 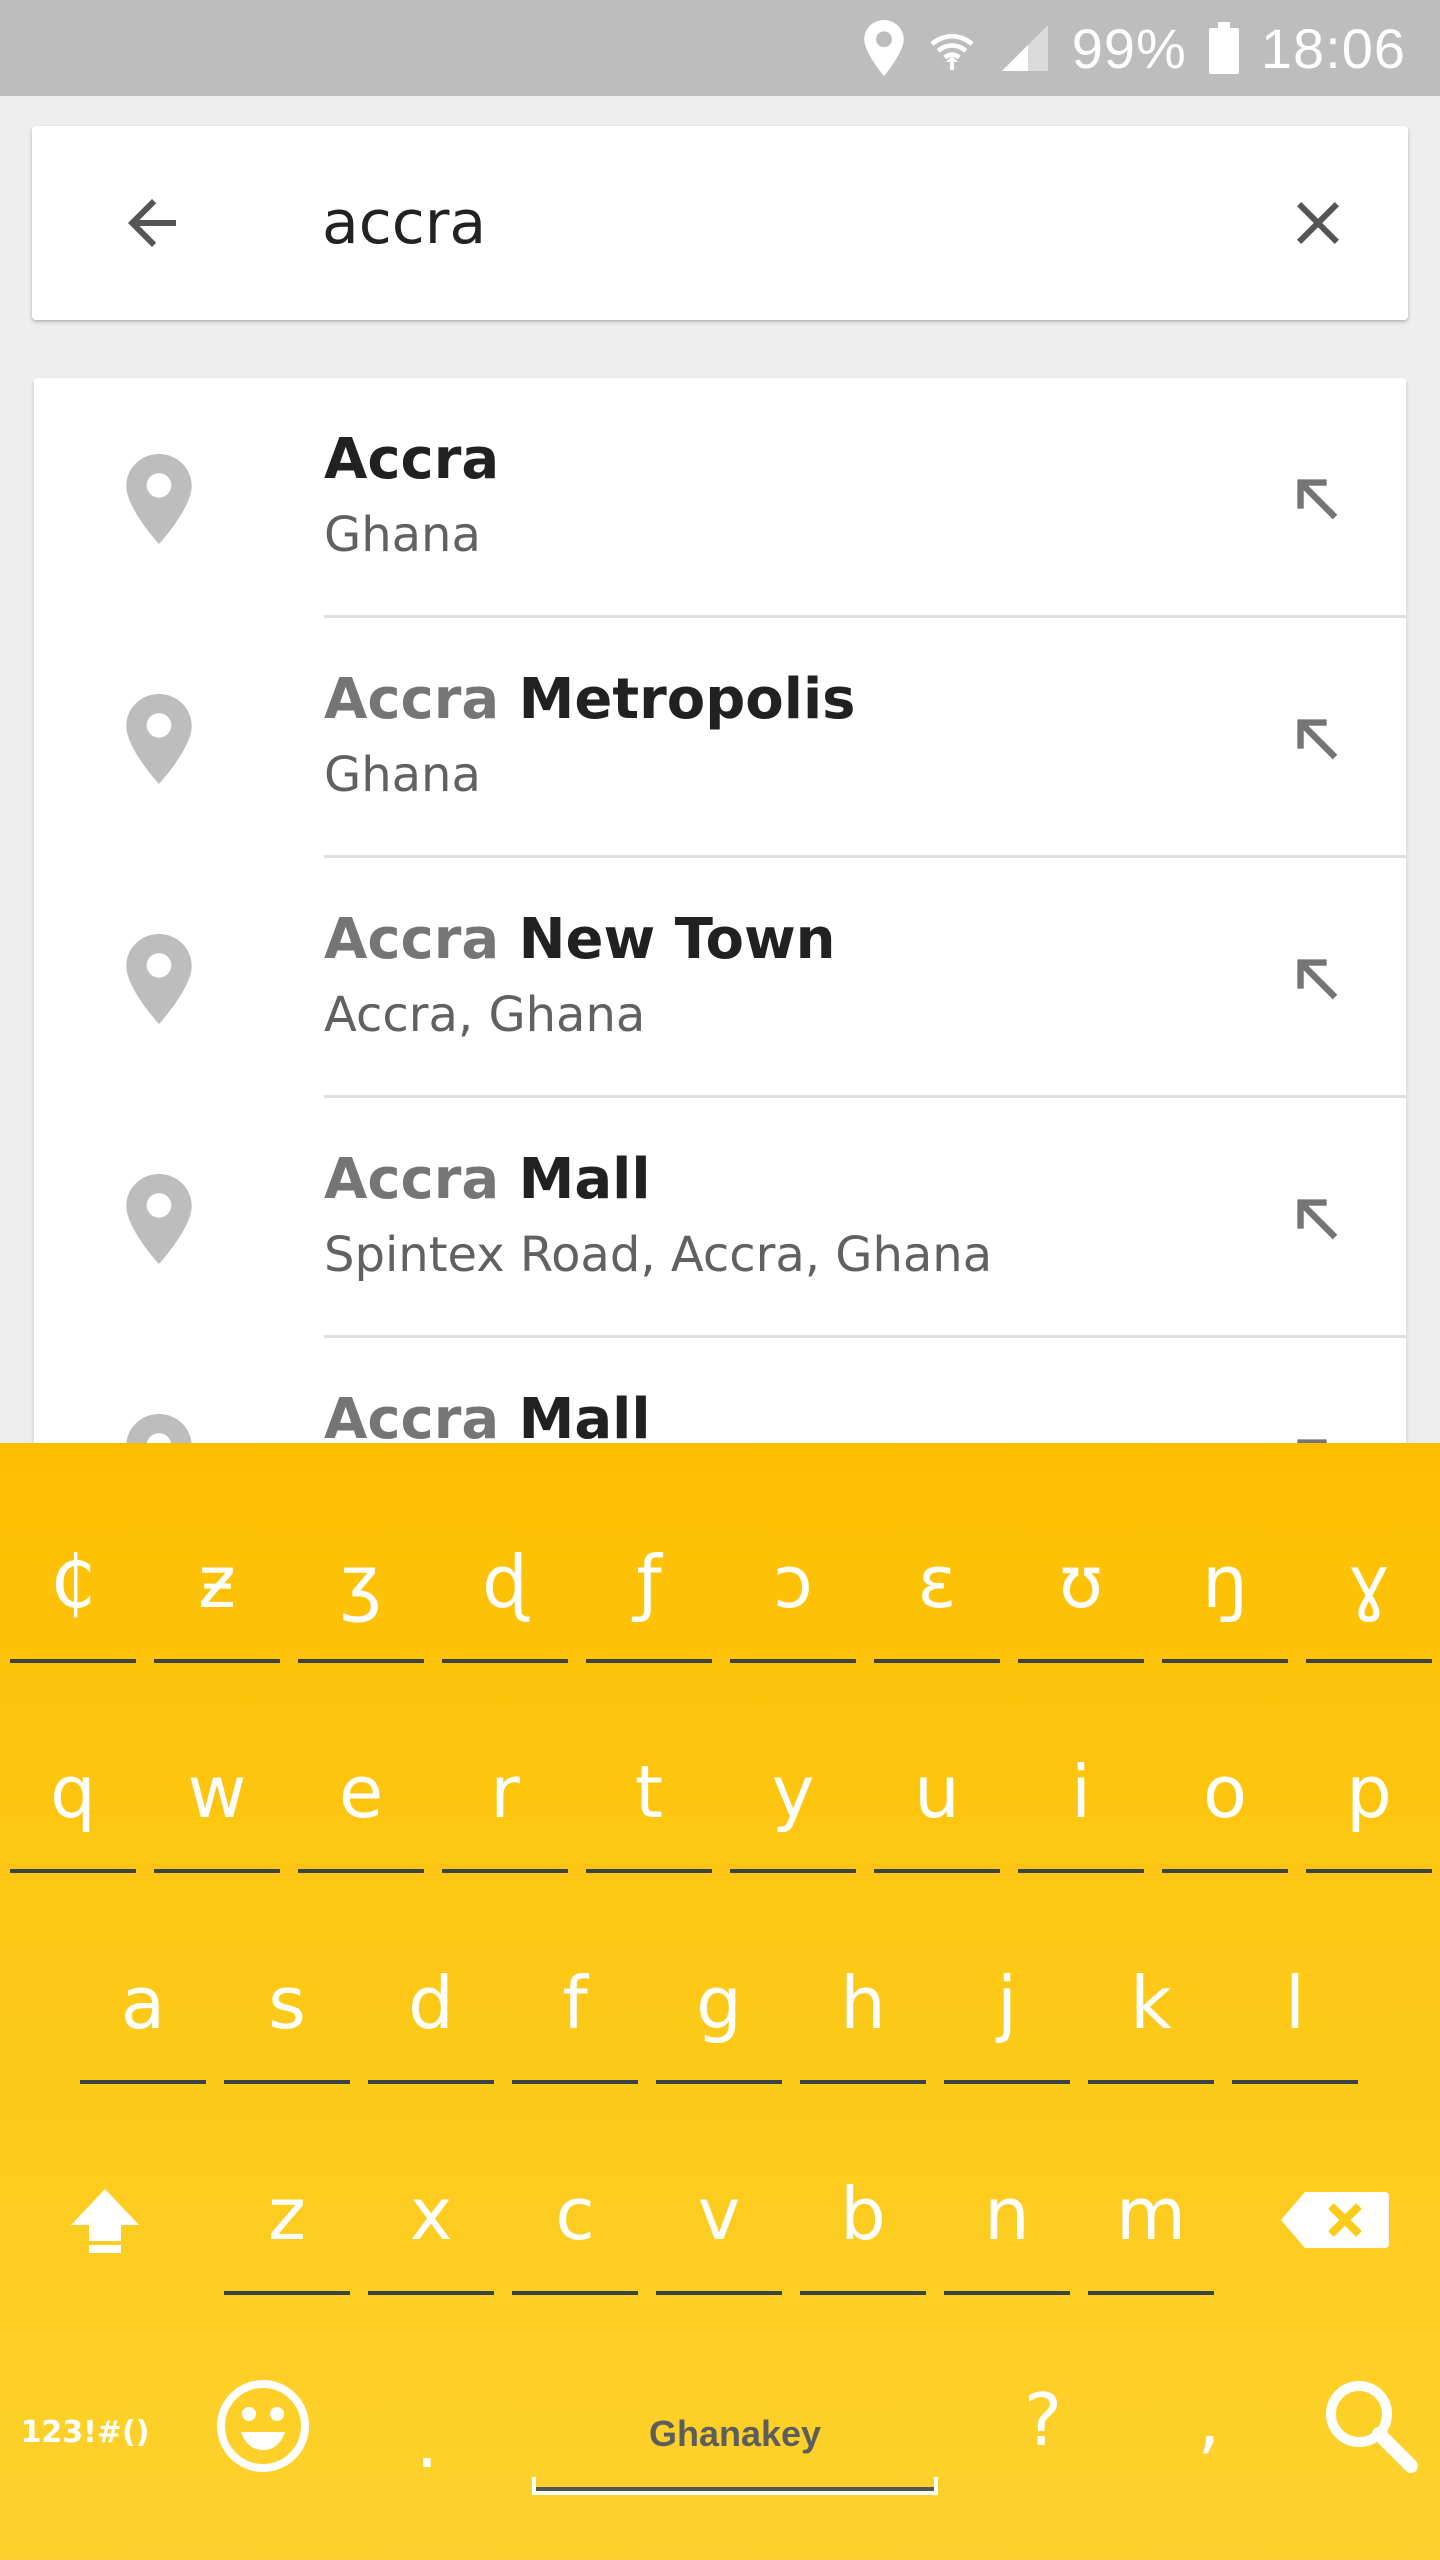 I want to click on key: l, so click(x=1295, y=2009).